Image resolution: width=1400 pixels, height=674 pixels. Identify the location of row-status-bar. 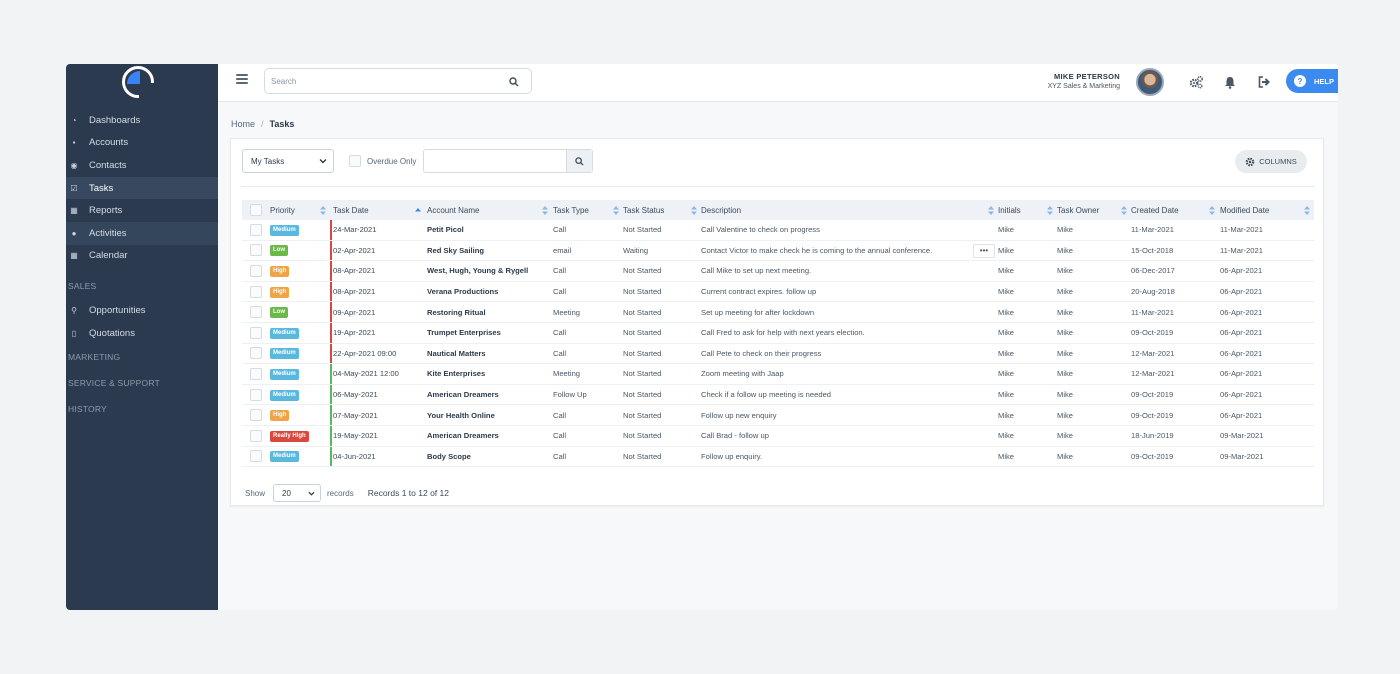
(331, 312).